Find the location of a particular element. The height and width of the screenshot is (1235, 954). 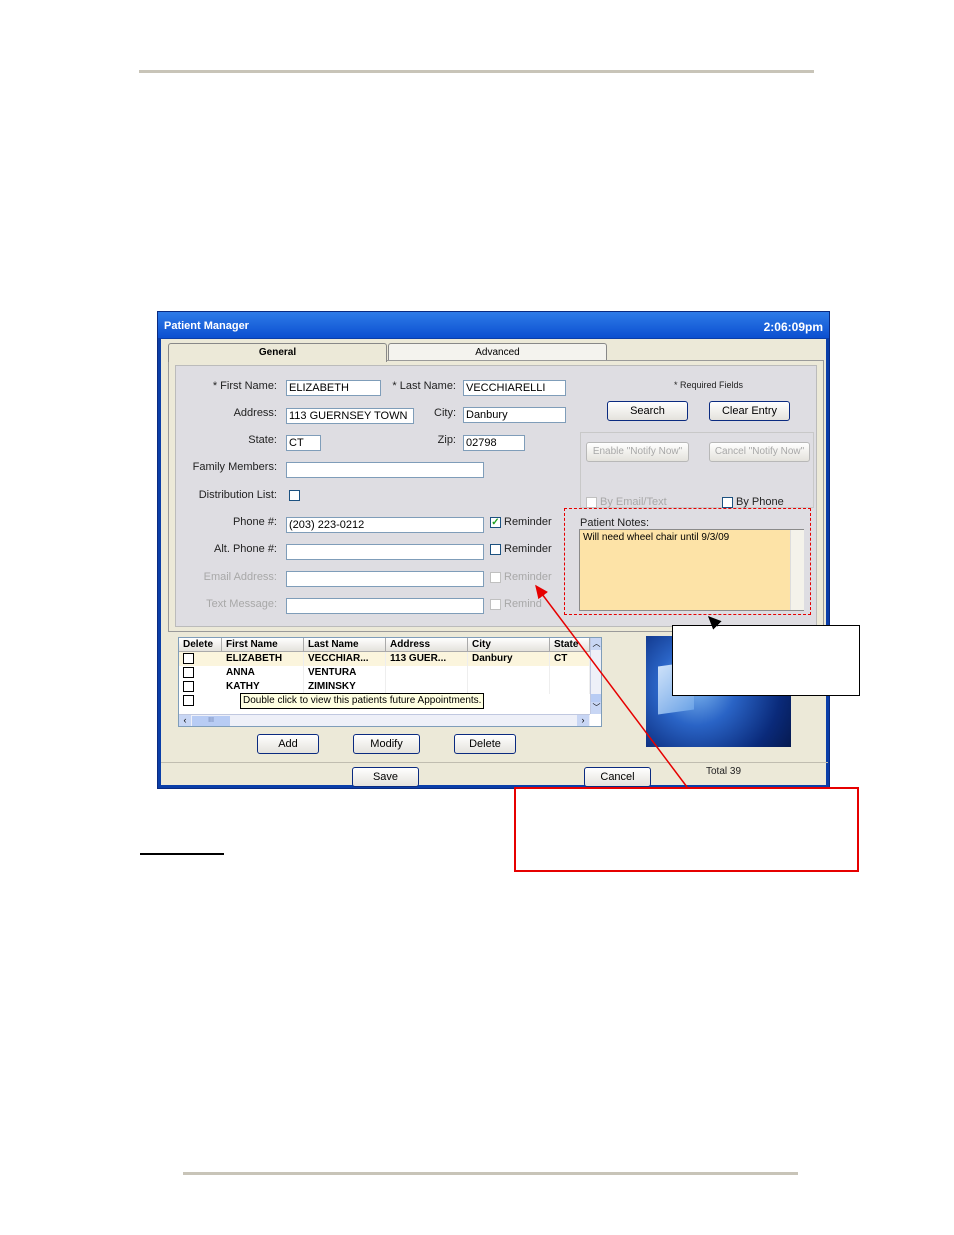

tab-advanced: Advanced is located at coordinates (497, 352).